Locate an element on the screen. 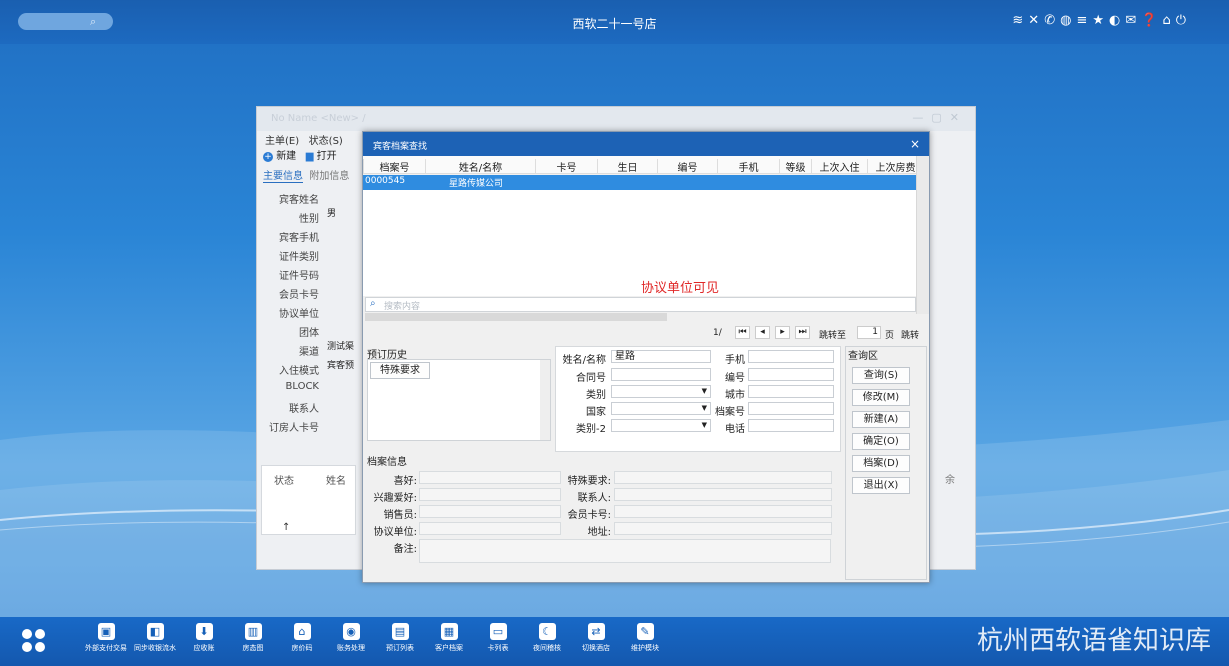  sort-up-icon: ↑ is located at coordinates (286, 527).